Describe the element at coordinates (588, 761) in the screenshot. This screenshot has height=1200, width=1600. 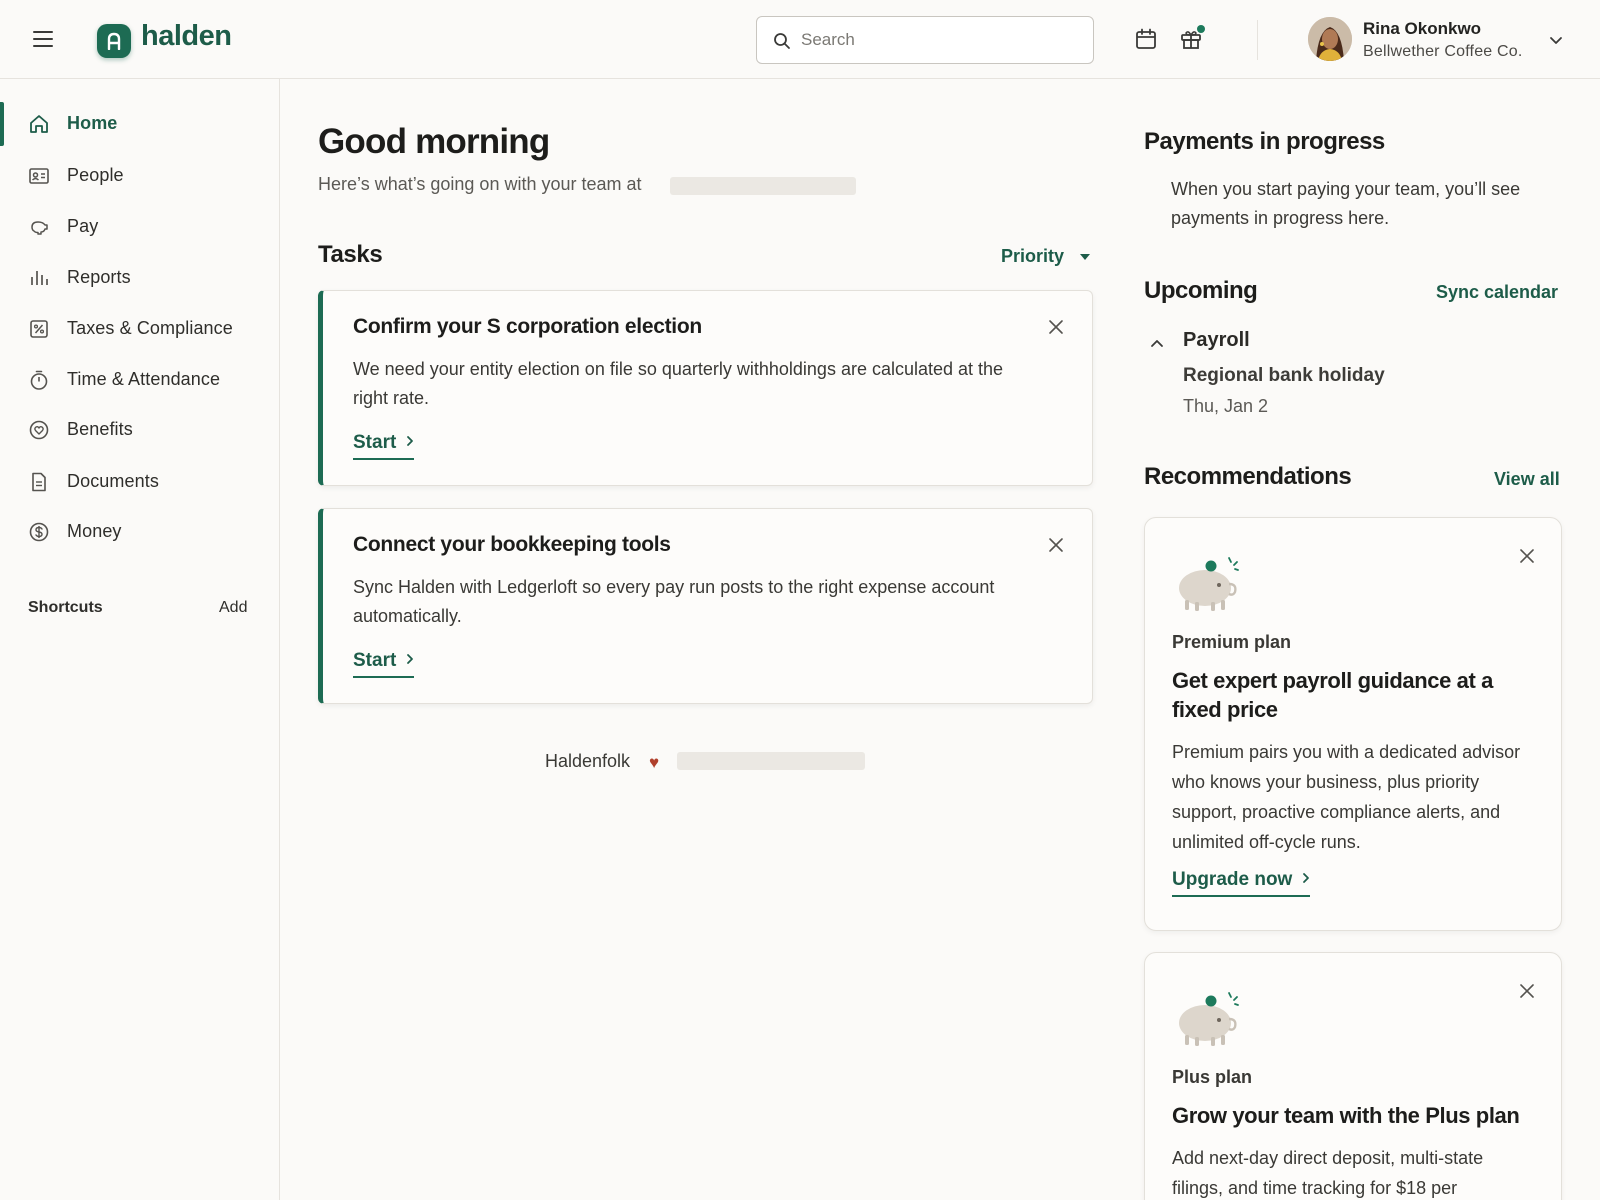
I see `footer-text: Haldenfolk` at that location.